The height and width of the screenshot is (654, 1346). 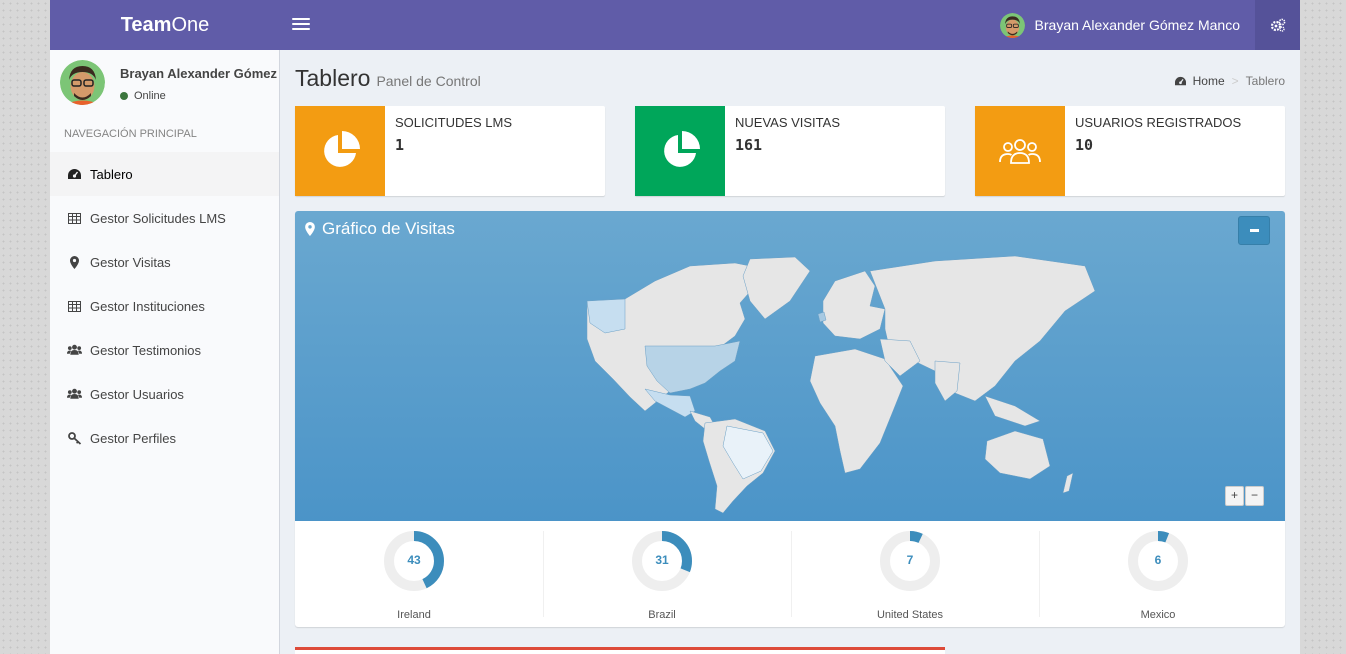 What do you see at coordinates (74, 438) in the screenshot?
I see `key-icon` at bounding box center [74, 438].